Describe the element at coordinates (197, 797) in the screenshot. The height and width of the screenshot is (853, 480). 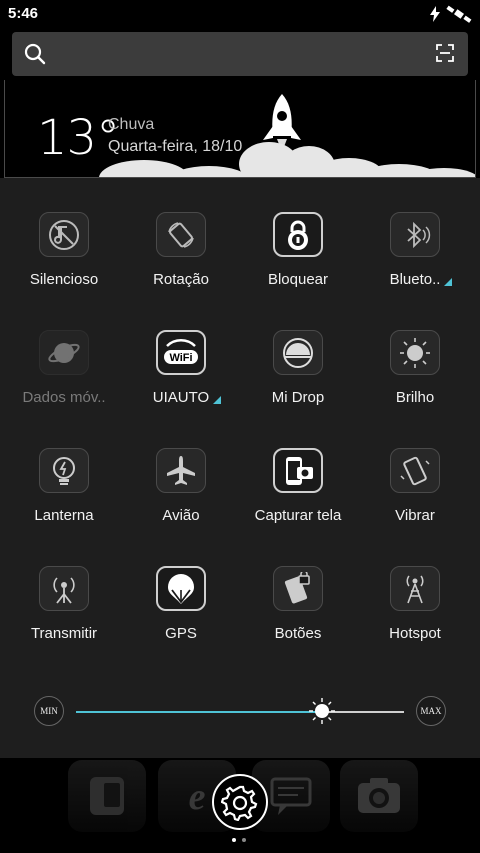
I see `svg-text: e` at that location.